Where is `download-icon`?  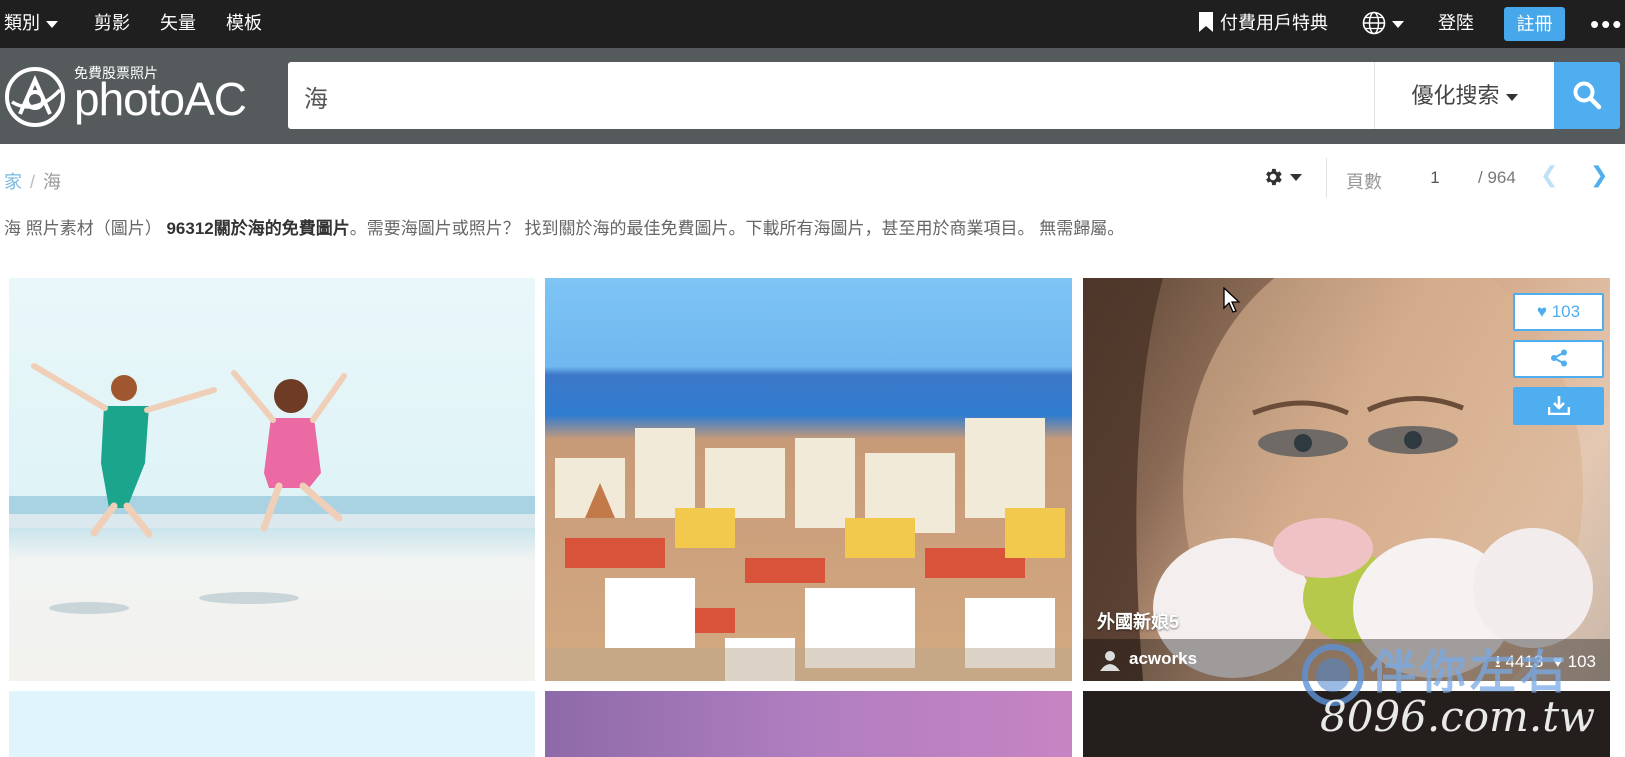 download-icon is located at coordinates (1558, 406).